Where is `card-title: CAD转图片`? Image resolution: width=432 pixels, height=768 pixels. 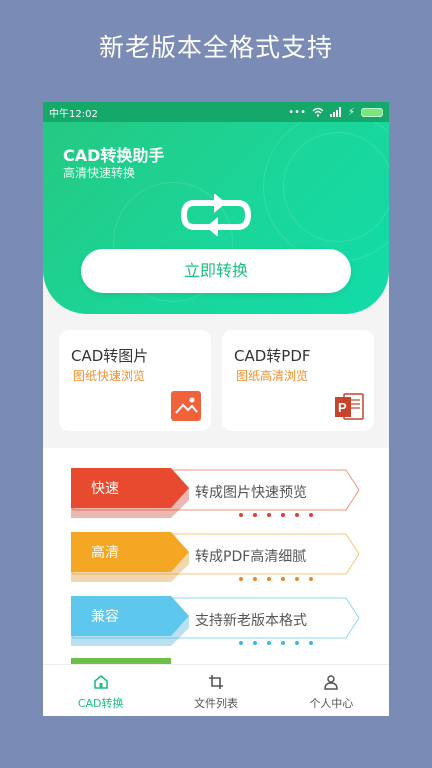
card-title: CAD转图片 is located at coordinates (110, 356).